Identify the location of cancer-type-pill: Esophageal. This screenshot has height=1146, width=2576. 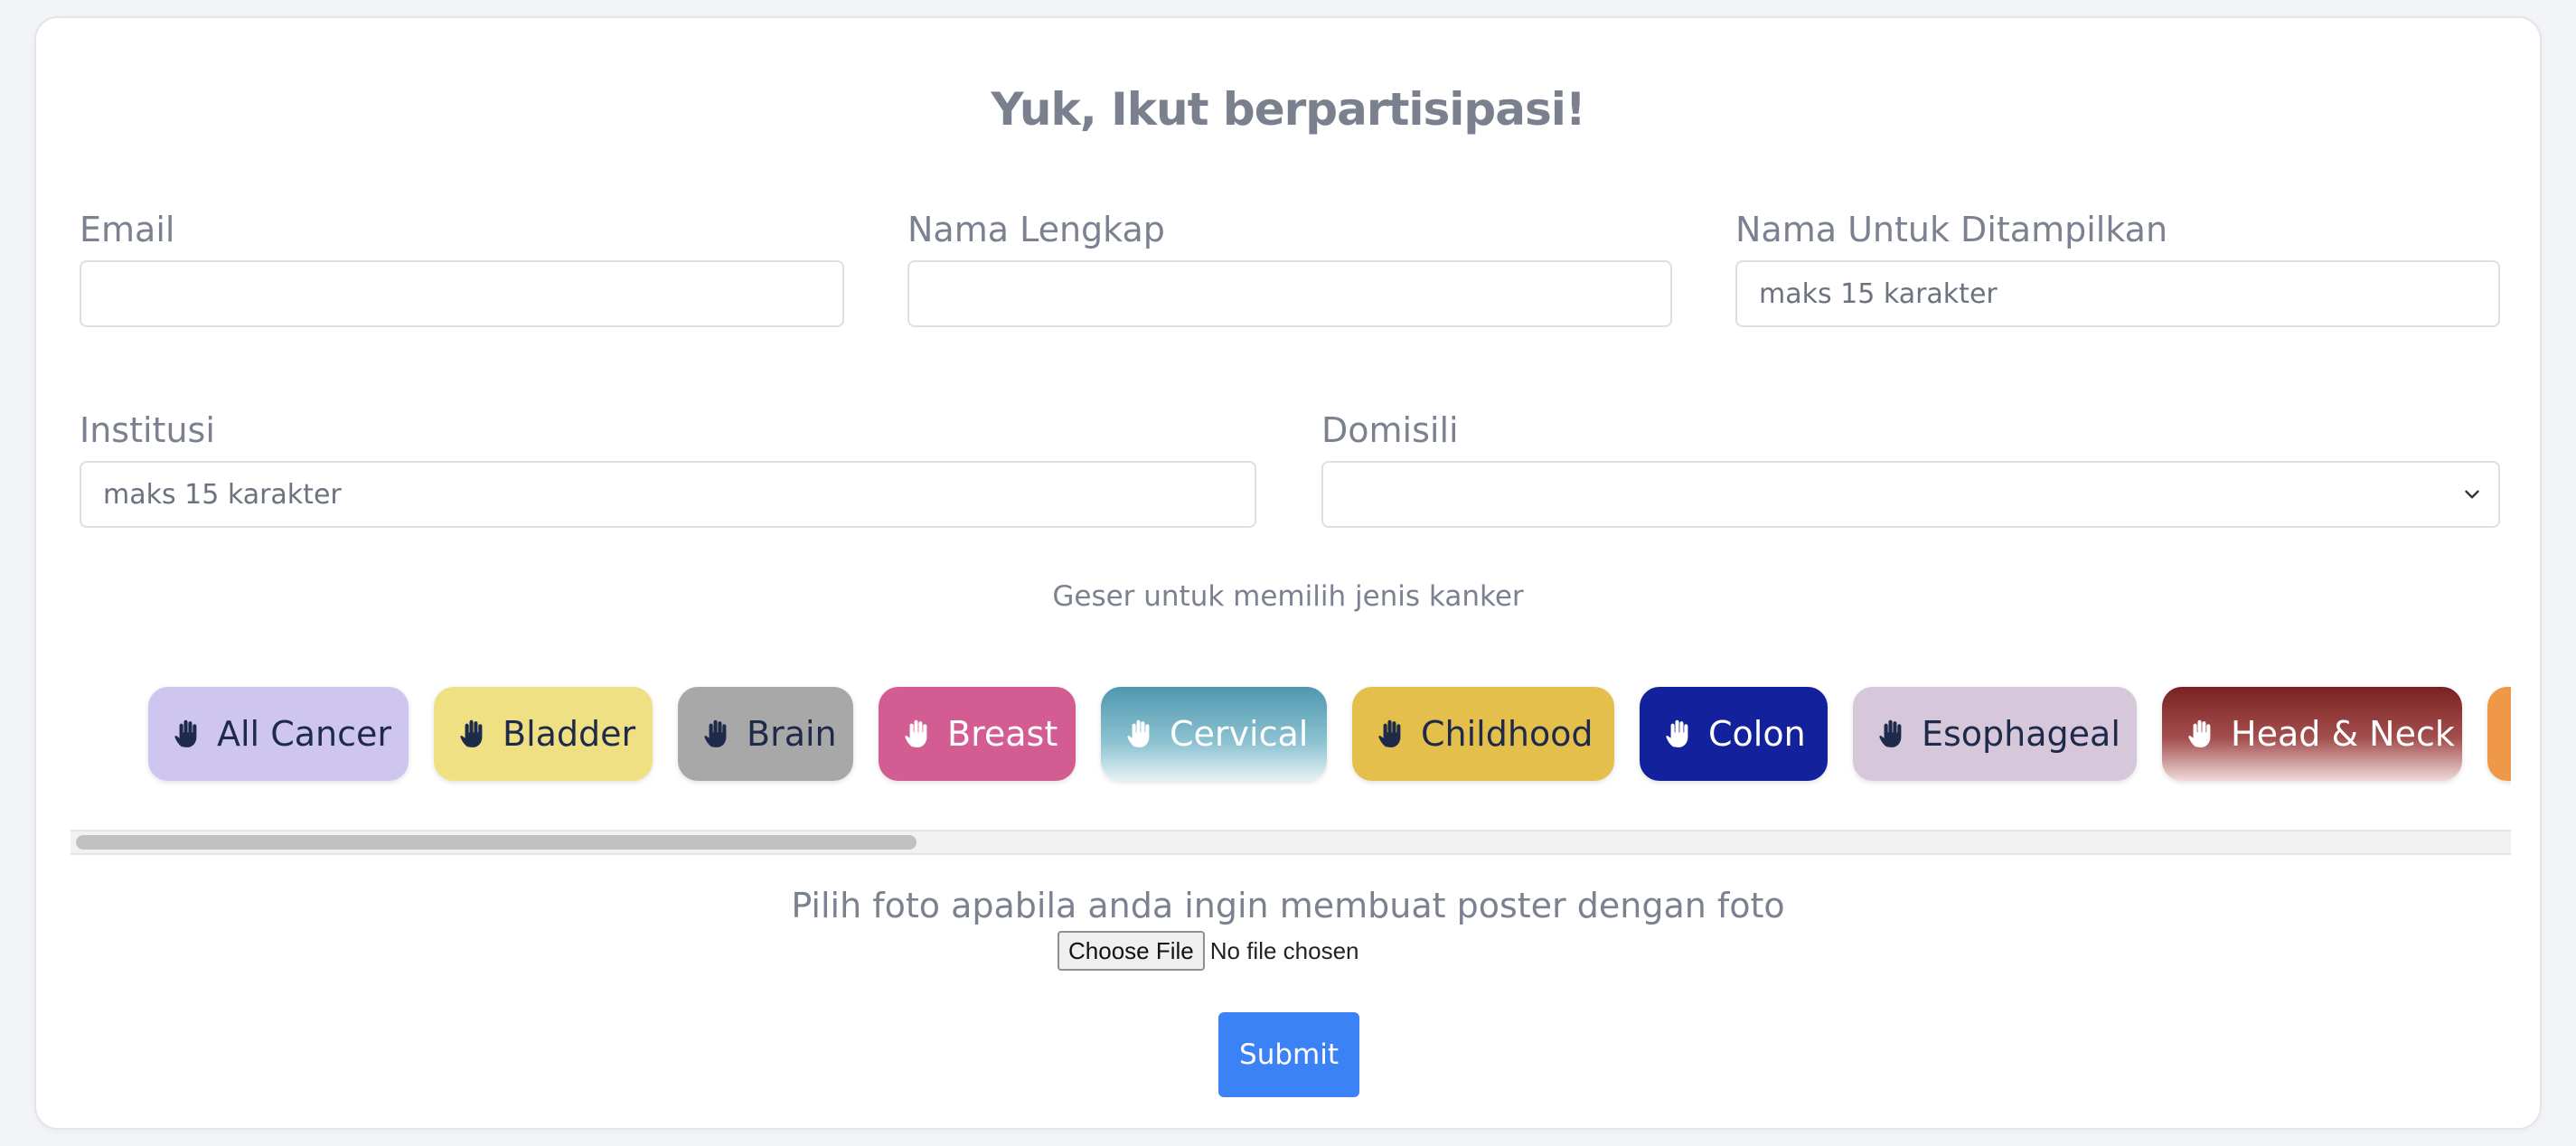
(1995, 734).